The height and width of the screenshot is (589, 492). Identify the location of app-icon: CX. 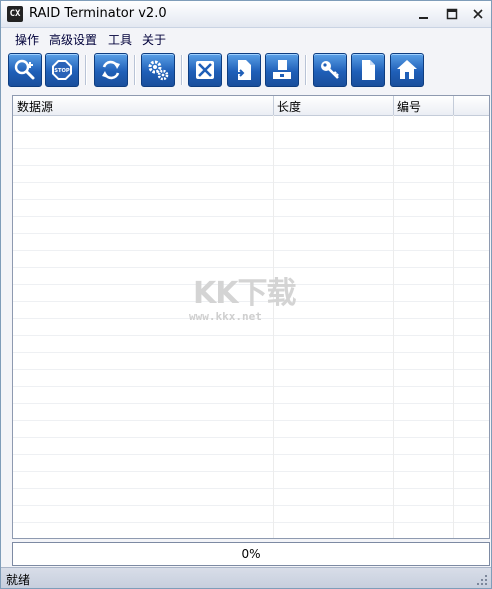
(15, 14).